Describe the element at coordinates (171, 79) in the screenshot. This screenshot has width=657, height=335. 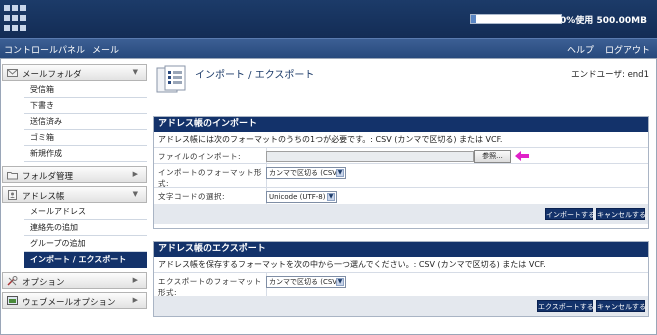
I see `import-export-page-icon` at that location.